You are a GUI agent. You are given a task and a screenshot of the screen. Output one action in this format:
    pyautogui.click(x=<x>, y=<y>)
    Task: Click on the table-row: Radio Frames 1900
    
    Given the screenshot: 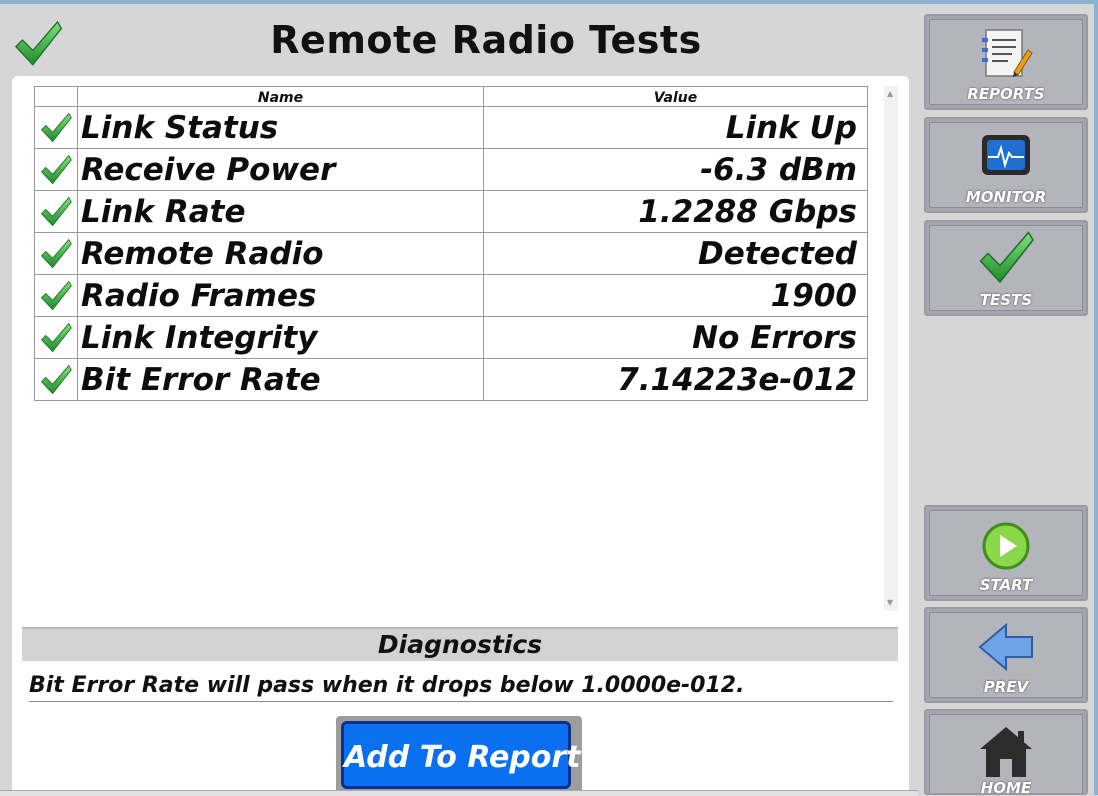 What is the action you would take?
    pyautogui.click(x=451, y=295)
    